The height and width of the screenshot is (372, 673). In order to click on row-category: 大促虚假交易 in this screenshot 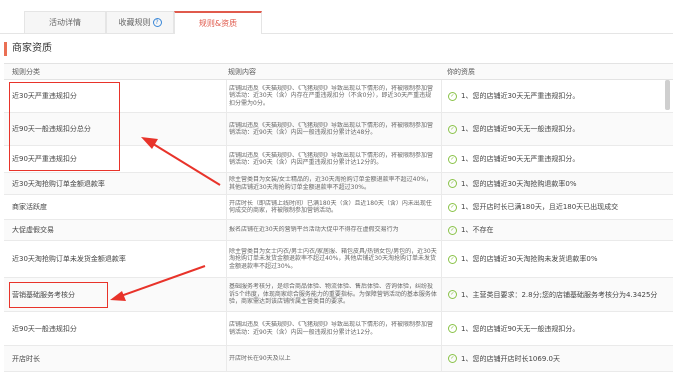, I will do `click(33, 230)`.